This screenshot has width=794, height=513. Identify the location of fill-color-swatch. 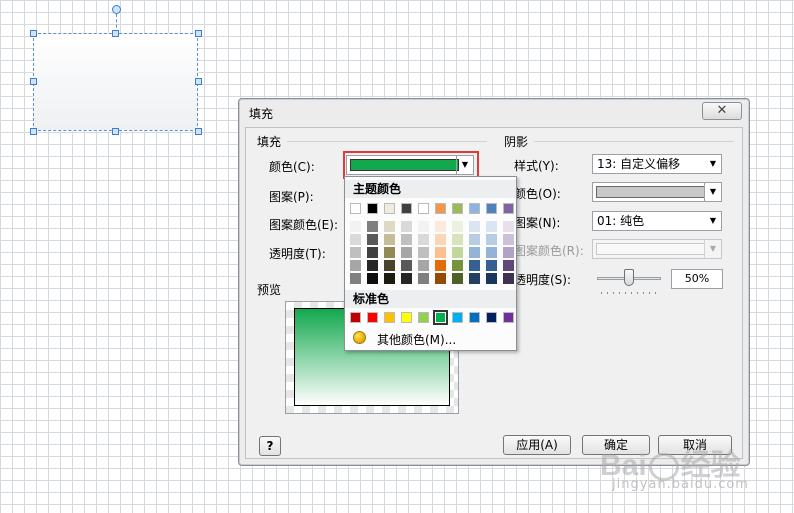
(404, 165).